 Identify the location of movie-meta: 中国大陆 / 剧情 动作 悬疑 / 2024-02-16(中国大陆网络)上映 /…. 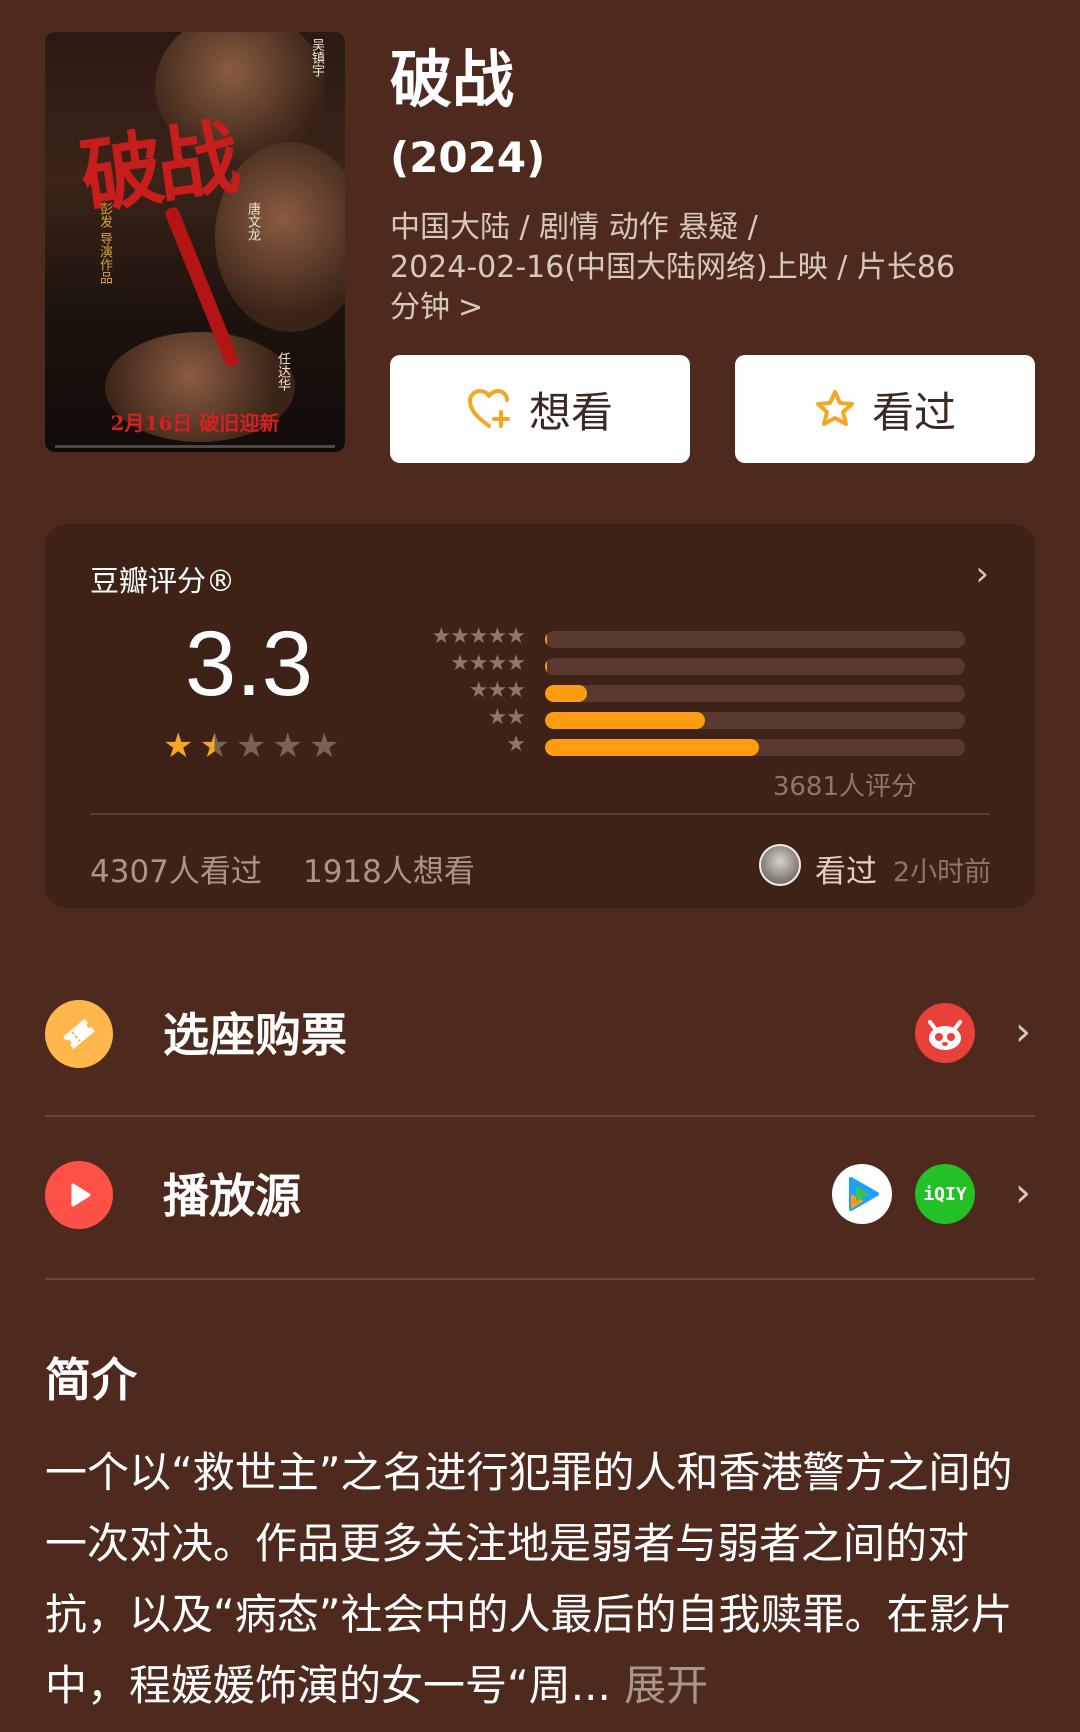
(710, 268).